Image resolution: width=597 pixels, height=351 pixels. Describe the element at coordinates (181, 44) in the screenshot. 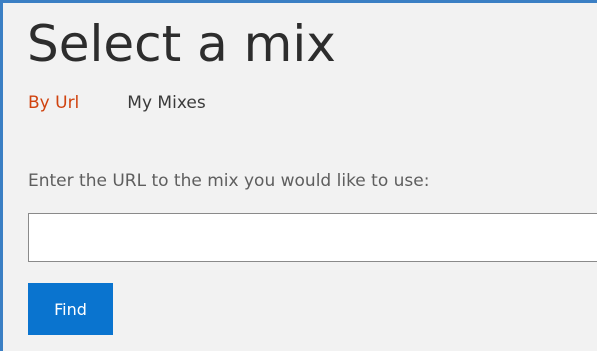

I see `page-title: Select a mix` at that location.